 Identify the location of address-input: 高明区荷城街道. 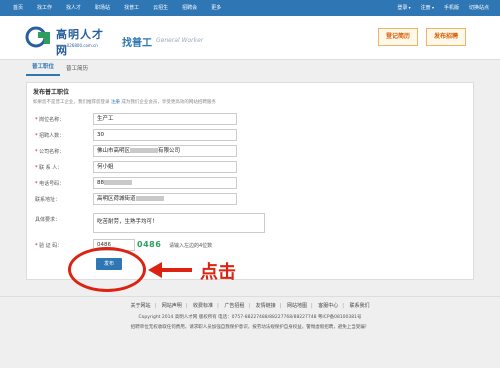
(165, 199).